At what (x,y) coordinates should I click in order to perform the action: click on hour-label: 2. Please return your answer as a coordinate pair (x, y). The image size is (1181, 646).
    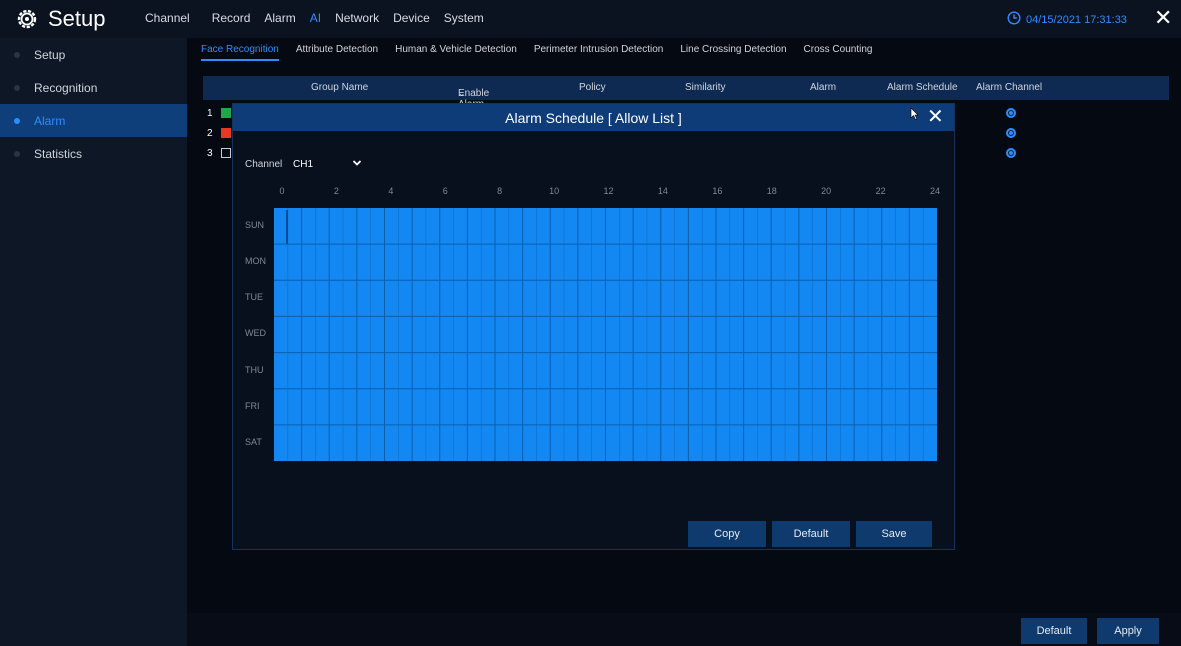
    Looking at the image, I should click on (336, 191).